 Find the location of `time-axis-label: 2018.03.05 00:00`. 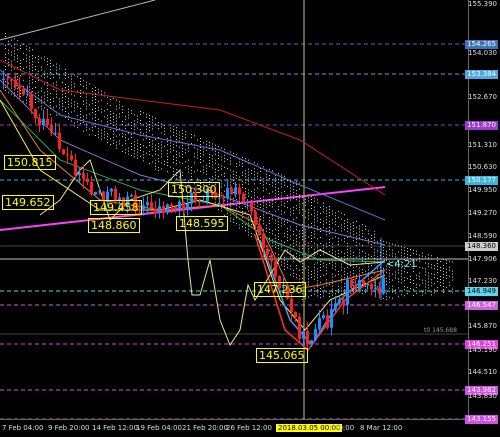

time-axis-label: 2018.03.05 00:00 is located at coordinates (309, 428).